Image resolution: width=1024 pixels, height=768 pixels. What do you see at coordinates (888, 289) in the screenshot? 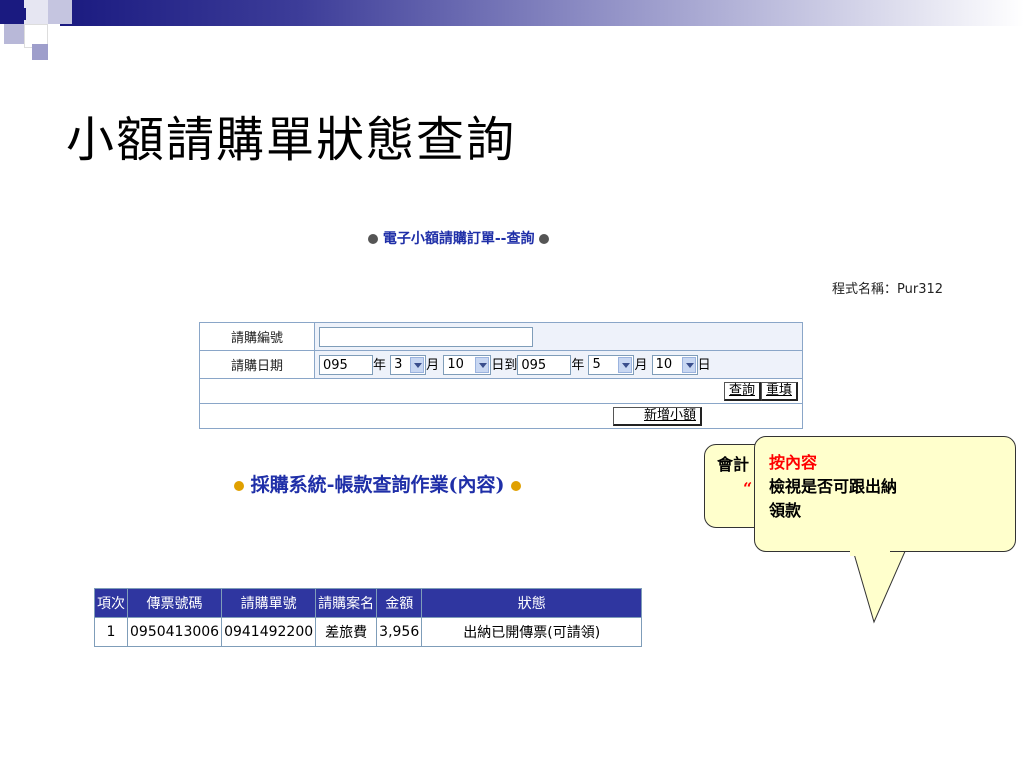
I see `program-name: 程式名稱：Pur312` at bounding box center [888, 289].